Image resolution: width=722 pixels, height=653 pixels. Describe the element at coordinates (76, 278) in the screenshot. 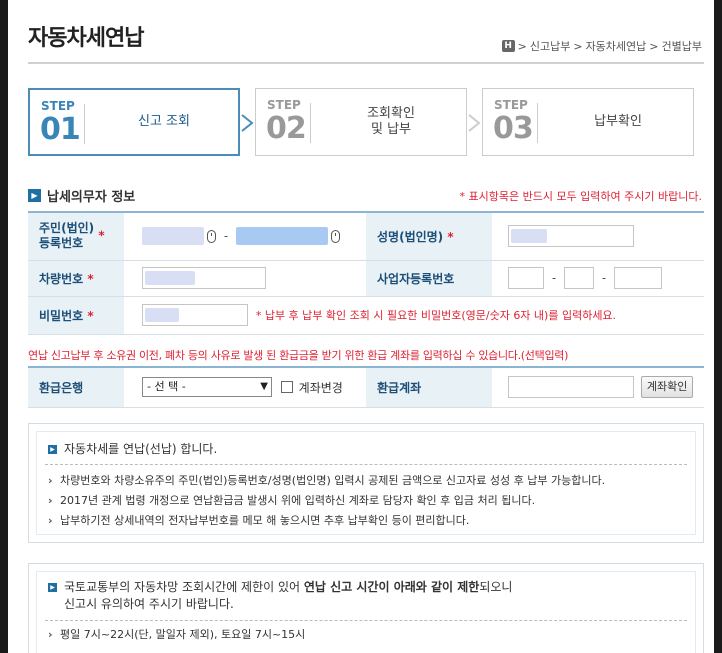

I see `car-no-label: 차량번호 *` at that location.